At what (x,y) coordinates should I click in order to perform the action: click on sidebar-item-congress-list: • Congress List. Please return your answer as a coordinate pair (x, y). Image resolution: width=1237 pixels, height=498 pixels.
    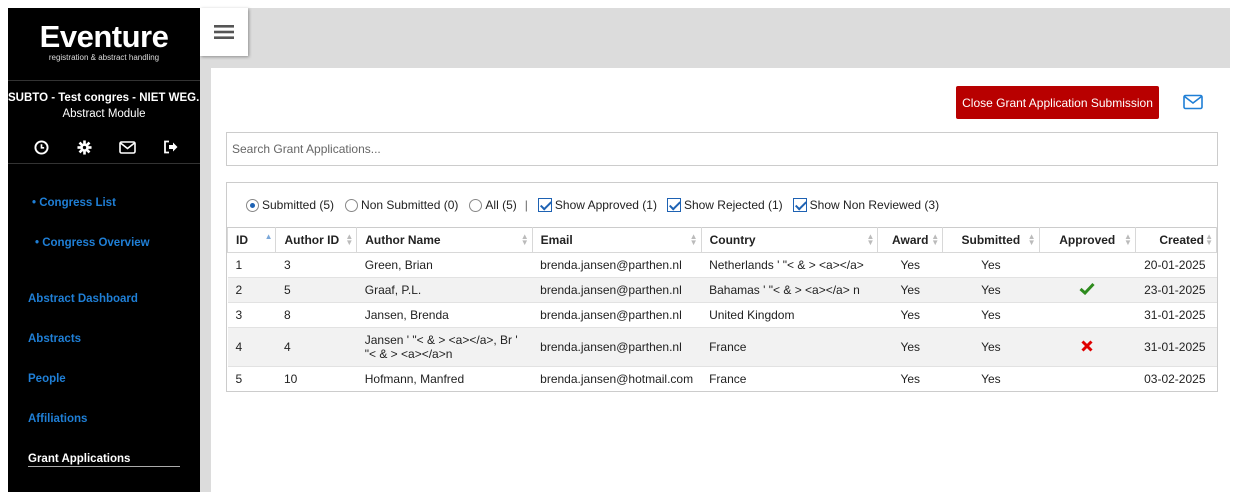
    Looking at the image, I should click on (74, 203).